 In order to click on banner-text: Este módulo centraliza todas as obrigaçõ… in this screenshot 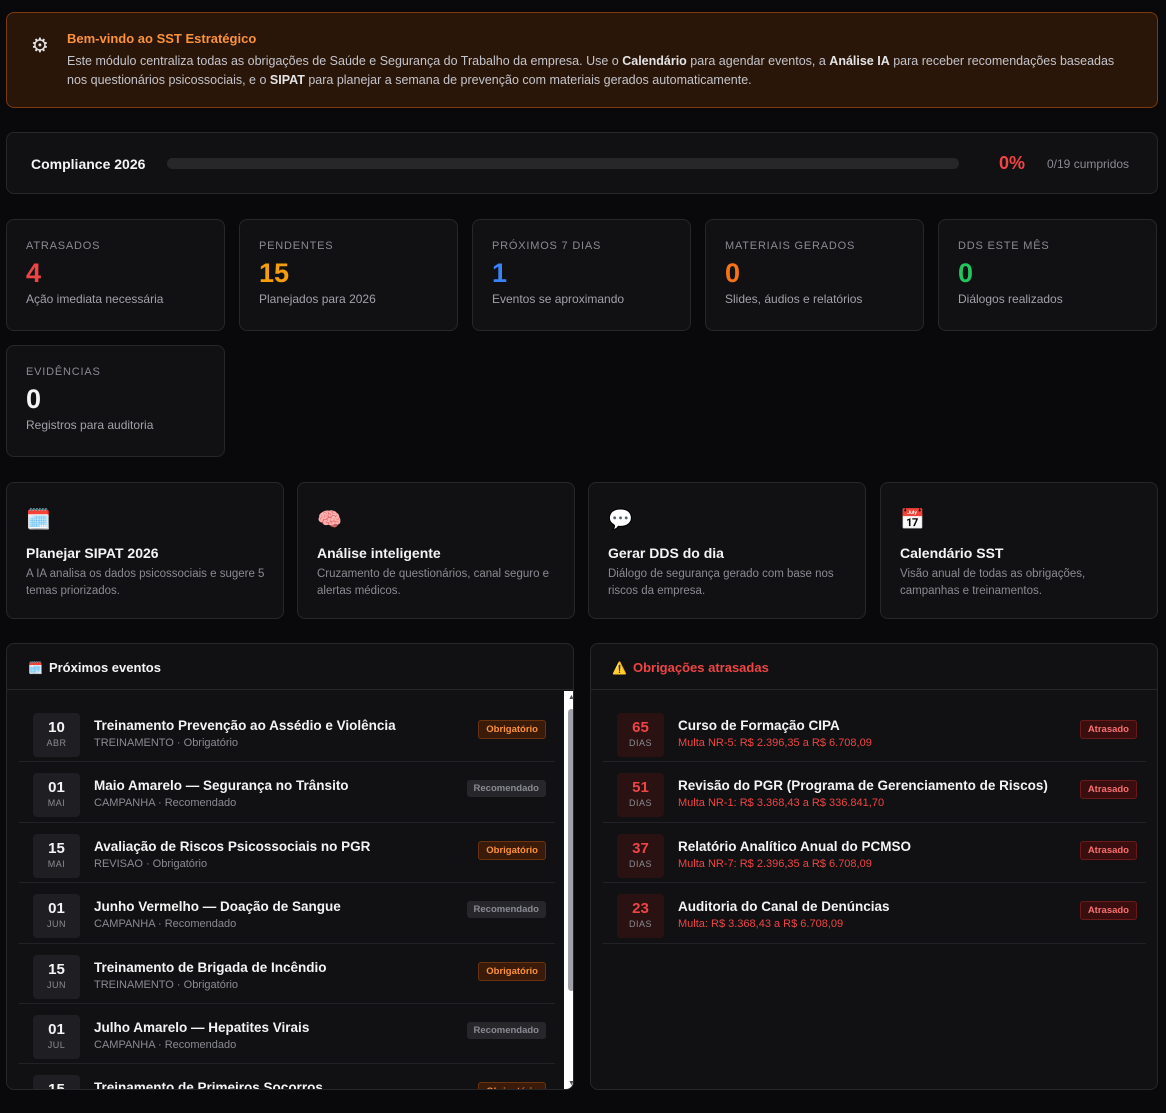, I will do `click(602, 71)`.